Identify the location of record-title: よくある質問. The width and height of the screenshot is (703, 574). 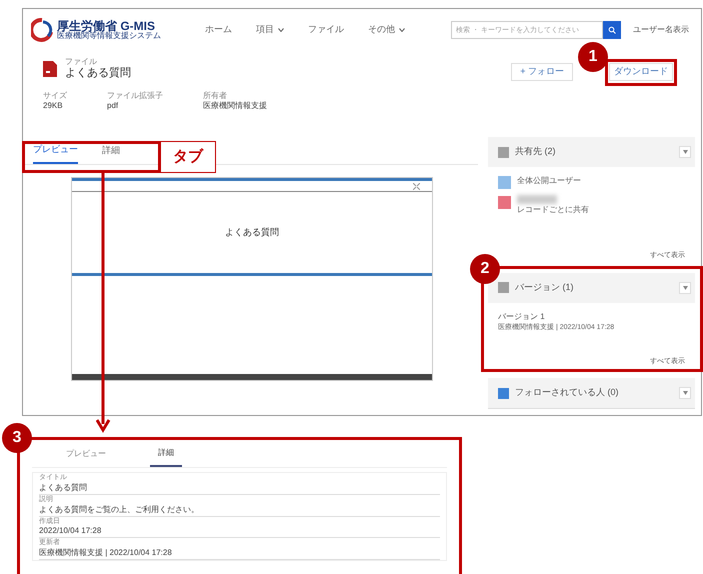
(98, 74).